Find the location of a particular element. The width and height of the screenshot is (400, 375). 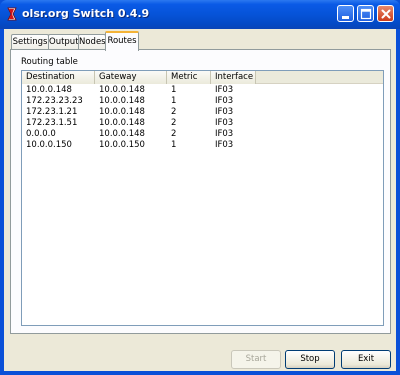

column-header-metric: Metric is located at coordinates (189, 77).